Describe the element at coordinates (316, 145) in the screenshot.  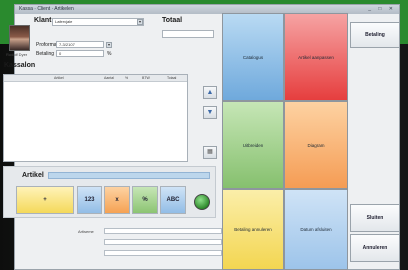
I see `tile-diagram: Diagram` at that location.